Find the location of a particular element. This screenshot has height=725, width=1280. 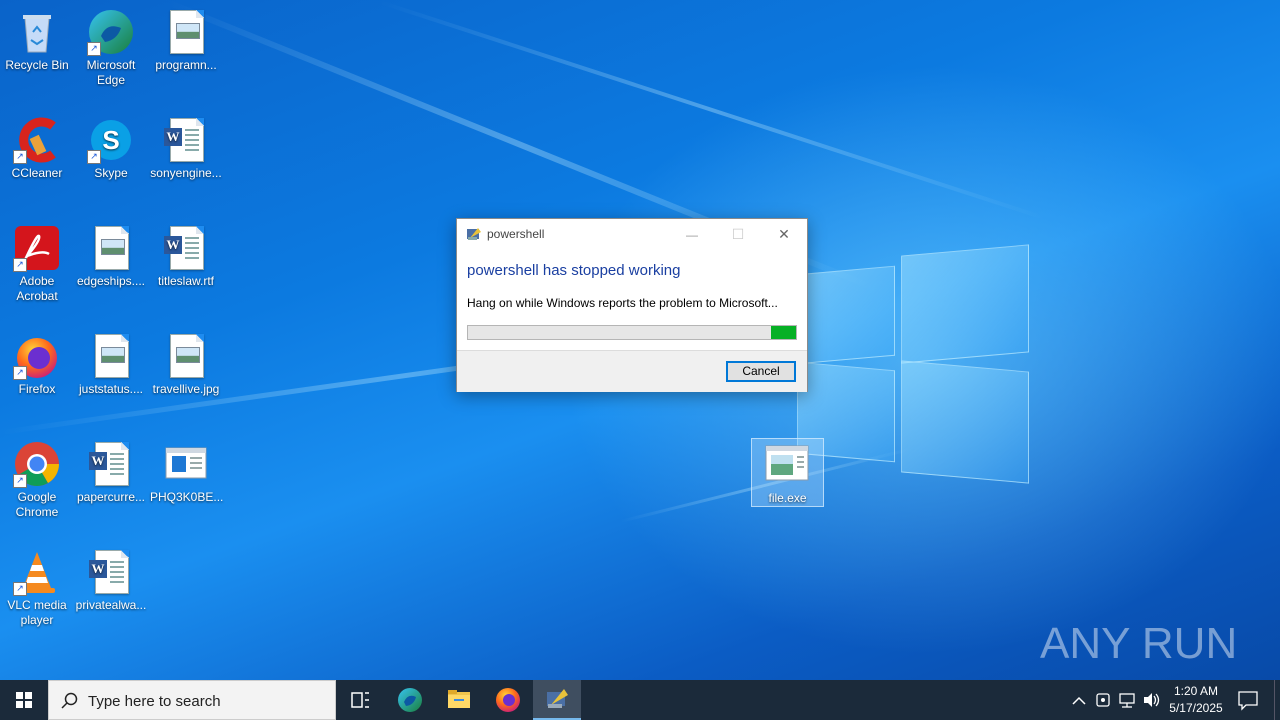

progress-fill is located at coordinates (783, 332).